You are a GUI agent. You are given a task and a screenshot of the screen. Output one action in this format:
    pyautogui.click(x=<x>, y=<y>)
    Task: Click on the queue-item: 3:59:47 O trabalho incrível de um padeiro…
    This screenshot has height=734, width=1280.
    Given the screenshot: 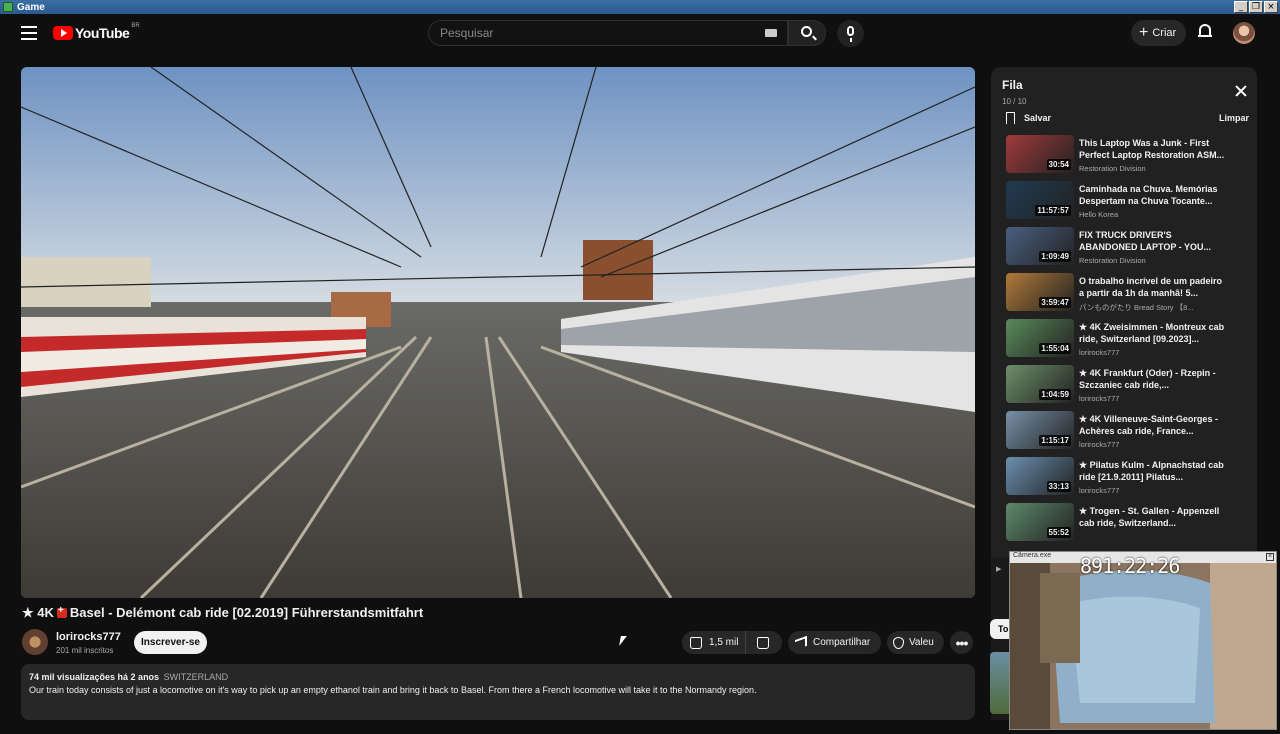 What is the action you would take?
    pyautogui.click(x=1126, y=294)
    